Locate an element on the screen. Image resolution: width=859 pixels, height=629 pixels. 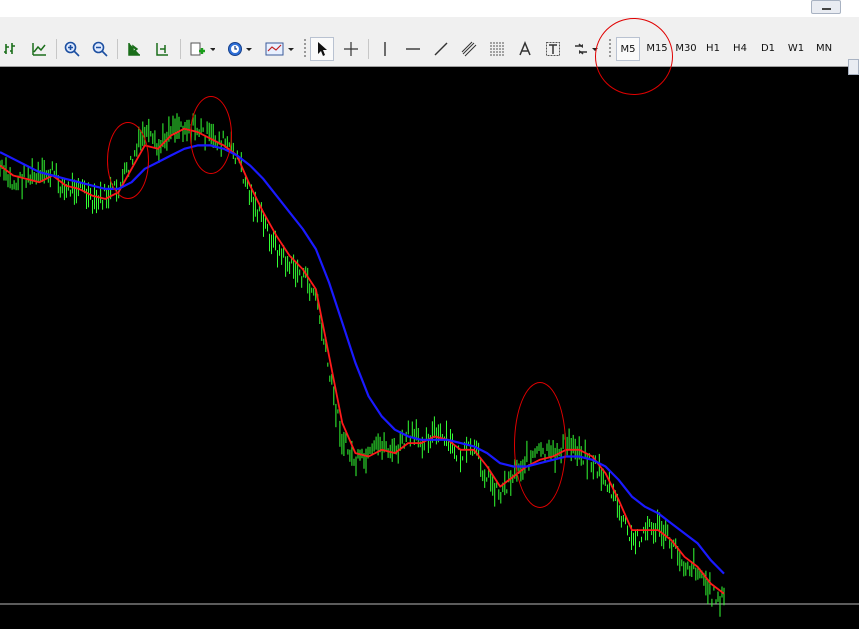
timeframe-m30-button: M30 is located at coordinates (686, 49).